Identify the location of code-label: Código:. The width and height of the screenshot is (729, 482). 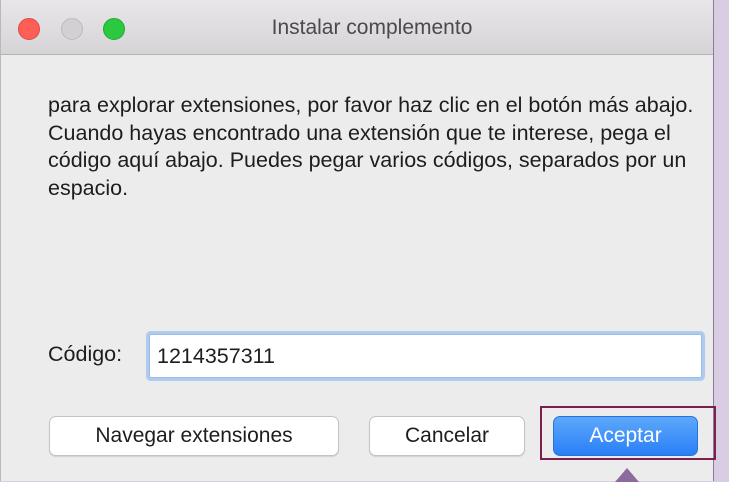
(85, 354).